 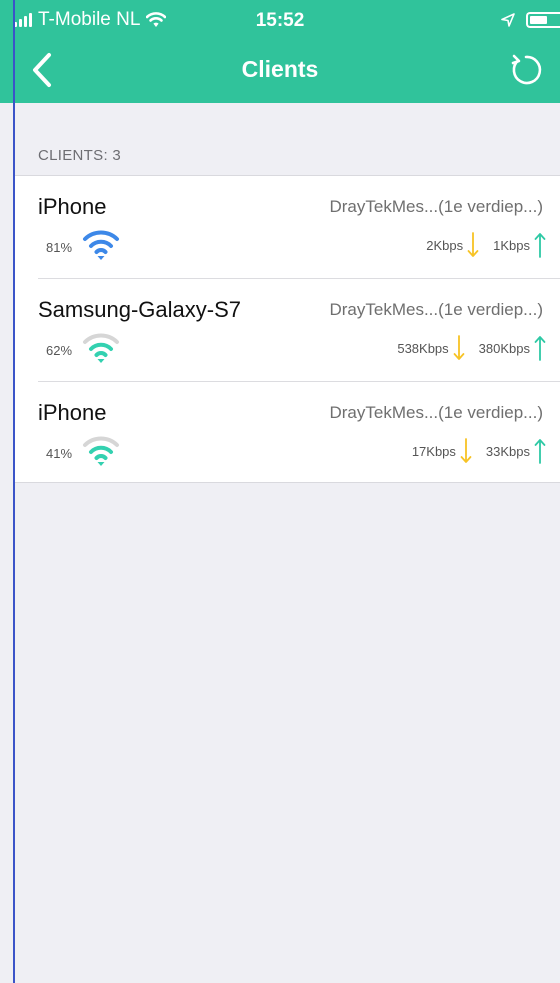 I want to click on signal-percent: 41%, so click(x=59, y=453).